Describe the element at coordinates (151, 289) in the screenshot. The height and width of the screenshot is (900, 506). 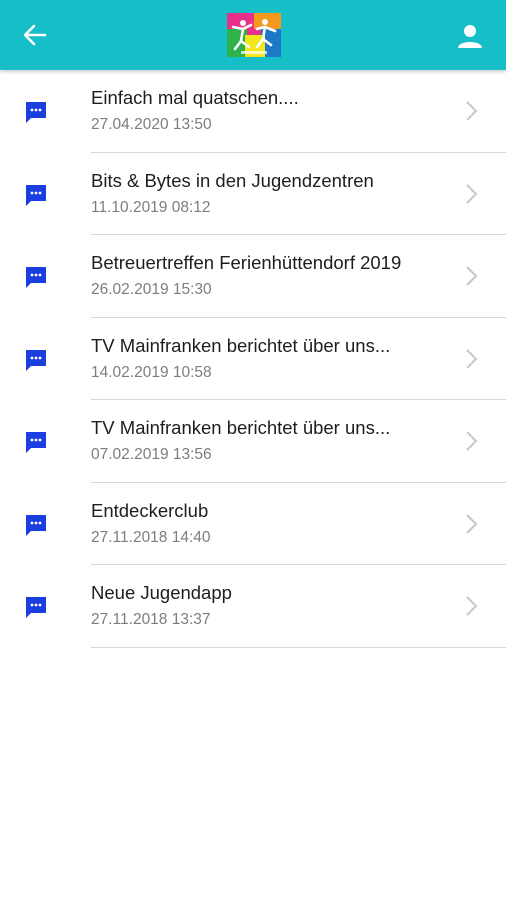
I see `message-date: 26.02.2019 15:30` at that location.